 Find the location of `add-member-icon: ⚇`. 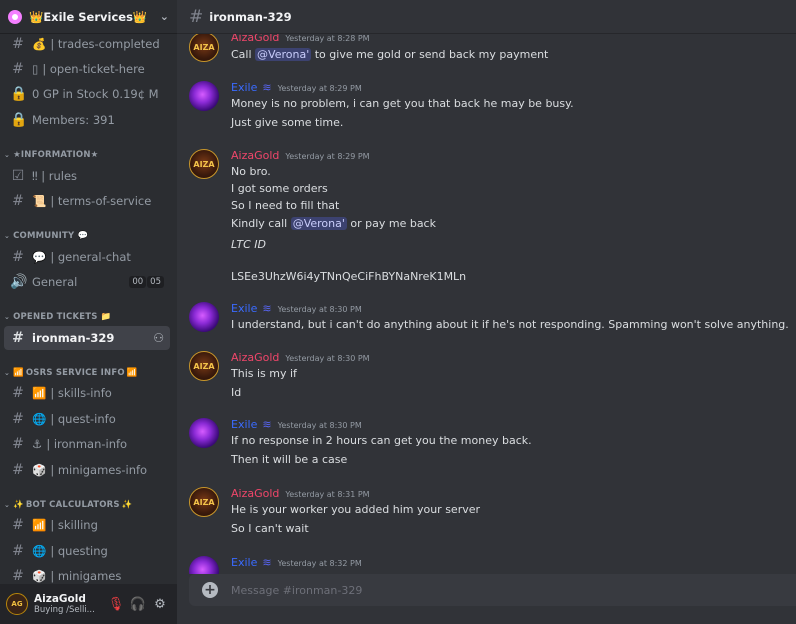

add-member-icon: ⚇ is located at coordinates (158, 338).